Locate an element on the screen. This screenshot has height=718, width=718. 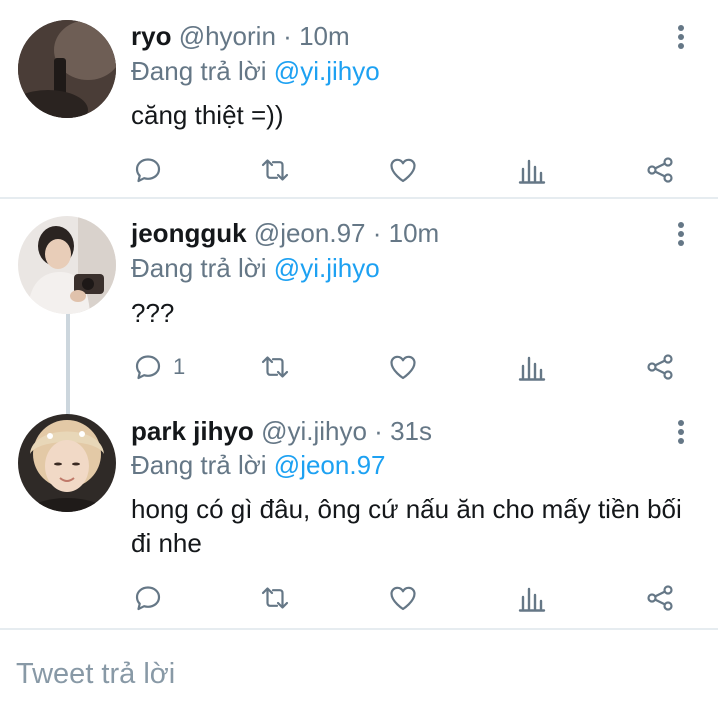
display-name: park jihyo is located at coordinates (192, 431).